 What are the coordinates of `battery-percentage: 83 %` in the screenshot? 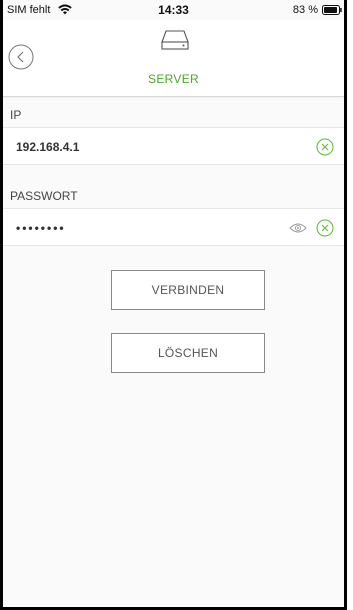 It's located at (305, 10).